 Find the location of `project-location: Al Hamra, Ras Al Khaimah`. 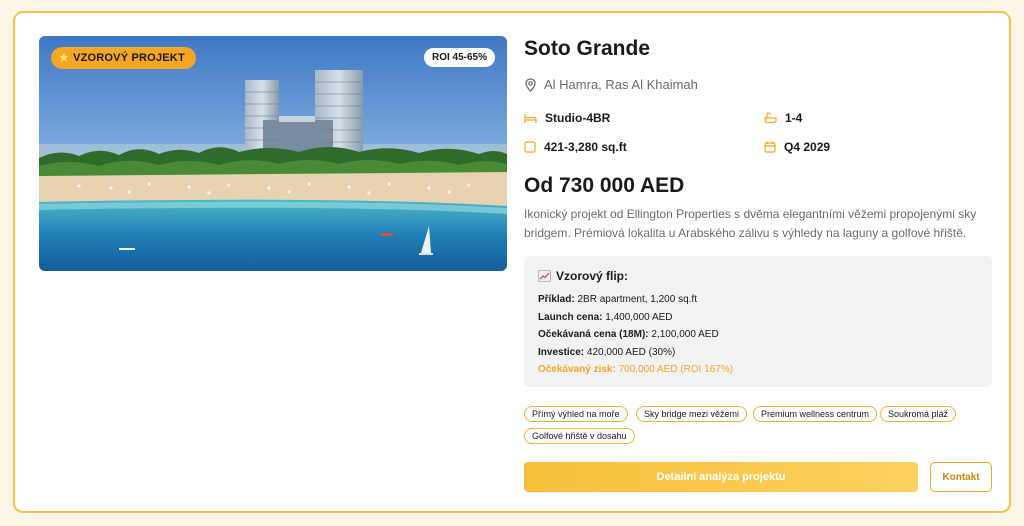

project-location: Al Hamra, Ras Al Khaimah is located at coordinates (611, 84).